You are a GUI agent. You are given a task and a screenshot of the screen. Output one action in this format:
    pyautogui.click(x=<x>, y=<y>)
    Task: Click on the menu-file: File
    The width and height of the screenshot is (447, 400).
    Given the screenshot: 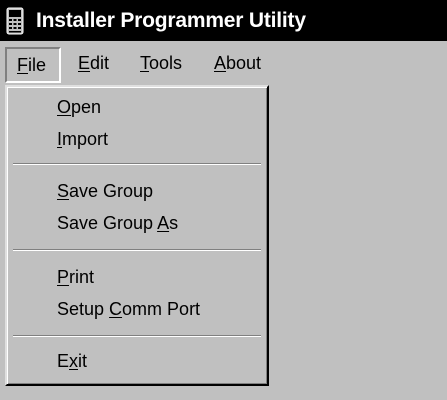 What is the action you would take?
    pyautogui.click(x=33, y=65)
    